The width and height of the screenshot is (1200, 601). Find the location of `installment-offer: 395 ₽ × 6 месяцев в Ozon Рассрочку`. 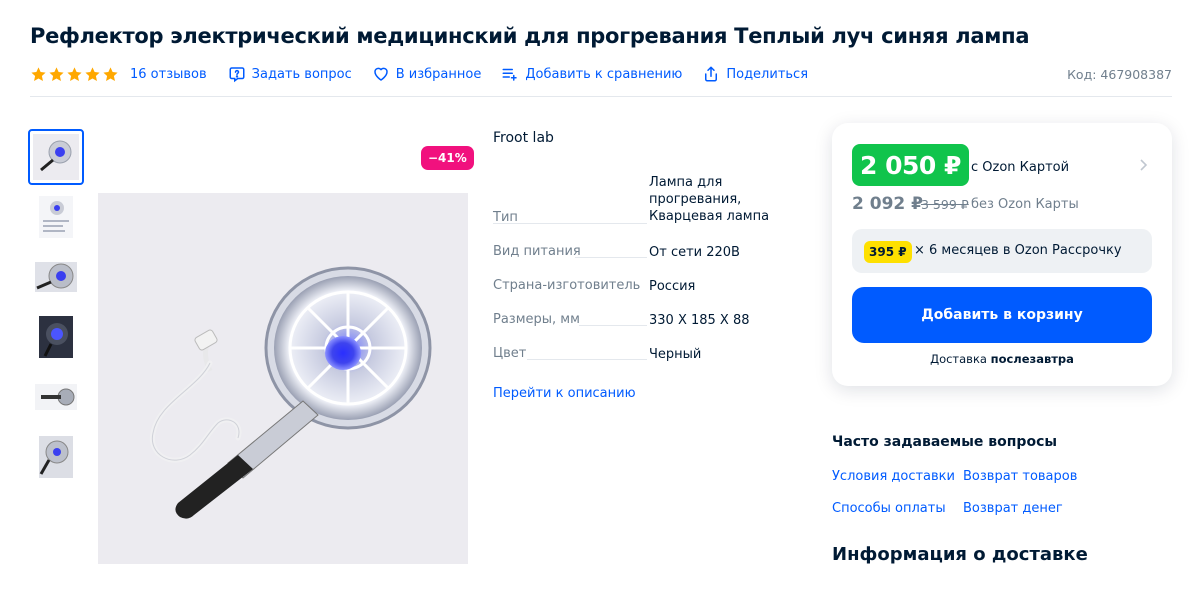

installment-offer: 395 ₽ × 6 месяцев в Ozon Рассрочку is located at coordinates (1002, 251).